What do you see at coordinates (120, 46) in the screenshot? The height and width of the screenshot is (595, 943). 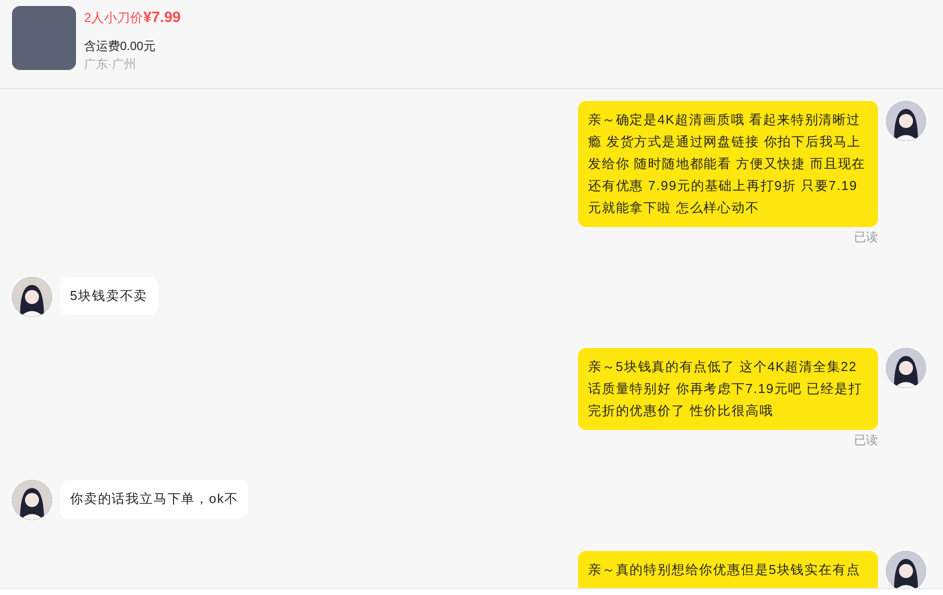 I see `shipping-fee: 含运费0.00元` at bounding box center [120, 46].